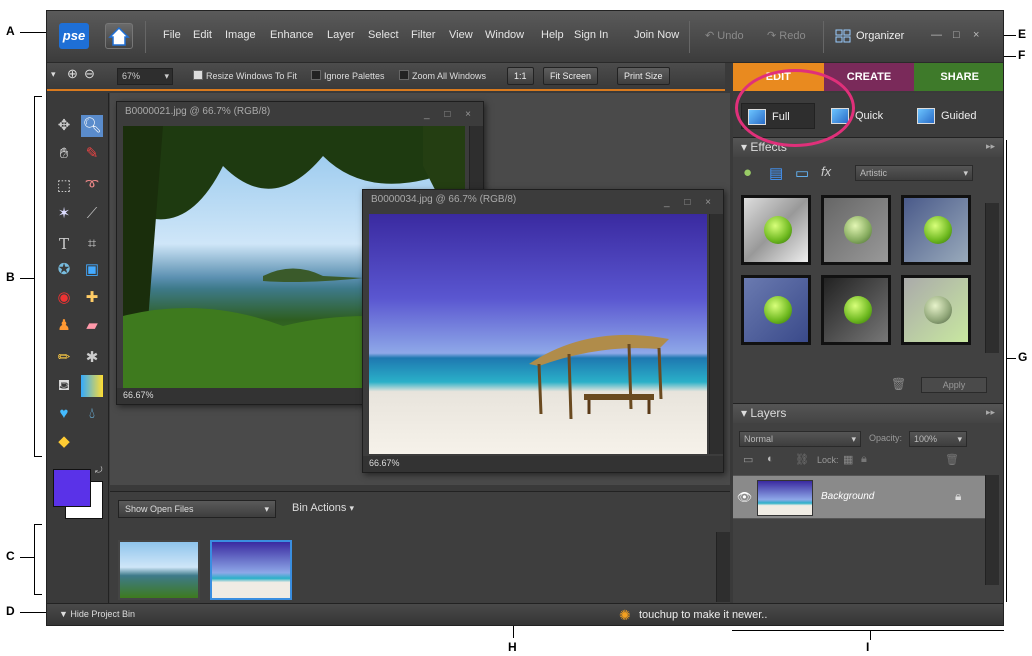  I want to click on hide-project-bin-button: ▼ Hide Project Bin, so click(97, 614).